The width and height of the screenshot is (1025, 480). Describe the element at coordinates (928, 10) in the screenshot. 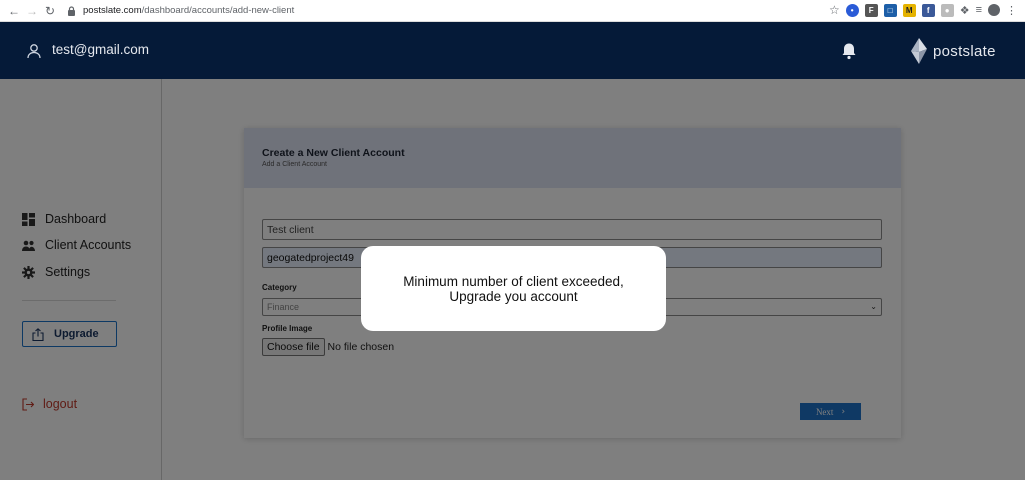

I see `facebook-extension-icon: f` at that location.